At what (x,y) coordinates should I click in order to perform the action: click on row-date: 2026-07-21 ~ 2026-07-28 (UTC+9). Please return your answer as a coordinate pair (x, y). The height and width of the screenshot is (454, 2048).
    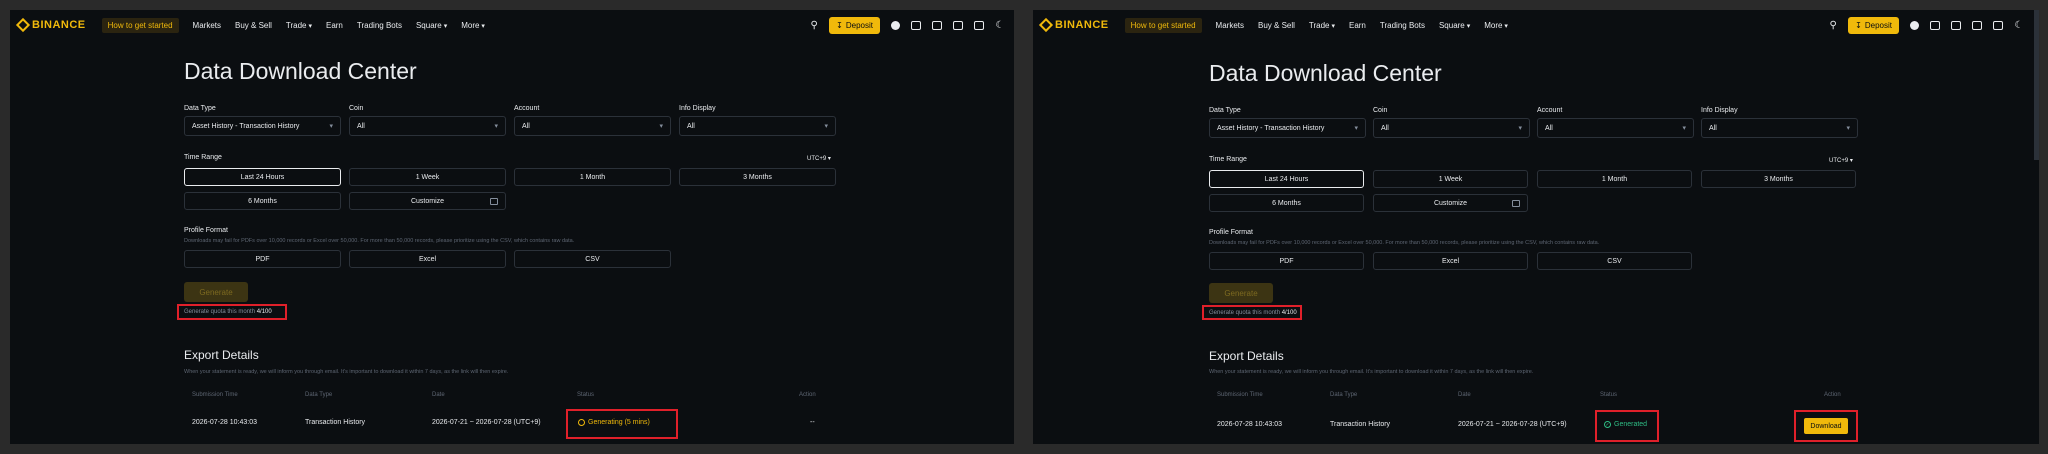
    Looking at the image, I should click on (486, 422).